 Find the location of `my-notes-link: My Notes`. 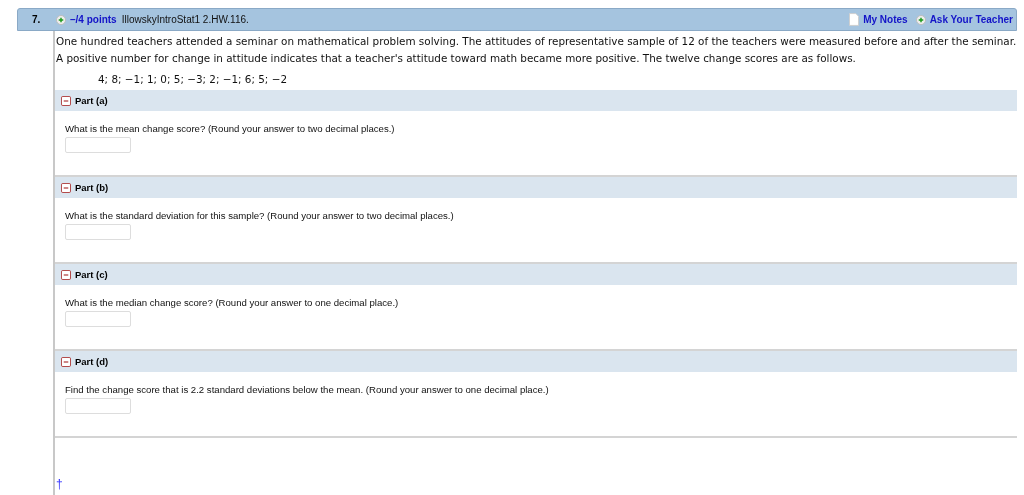

my-notes-link: My Notes is located at coordinates (885, 19).